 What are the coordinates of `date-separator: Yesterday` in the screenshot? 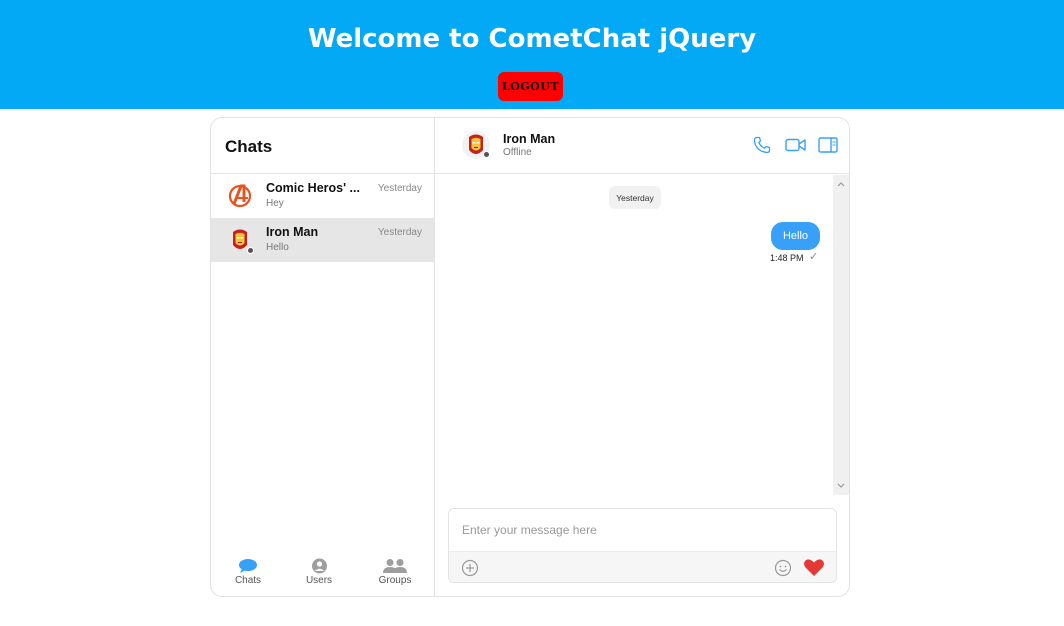 It's located at (635, 197).